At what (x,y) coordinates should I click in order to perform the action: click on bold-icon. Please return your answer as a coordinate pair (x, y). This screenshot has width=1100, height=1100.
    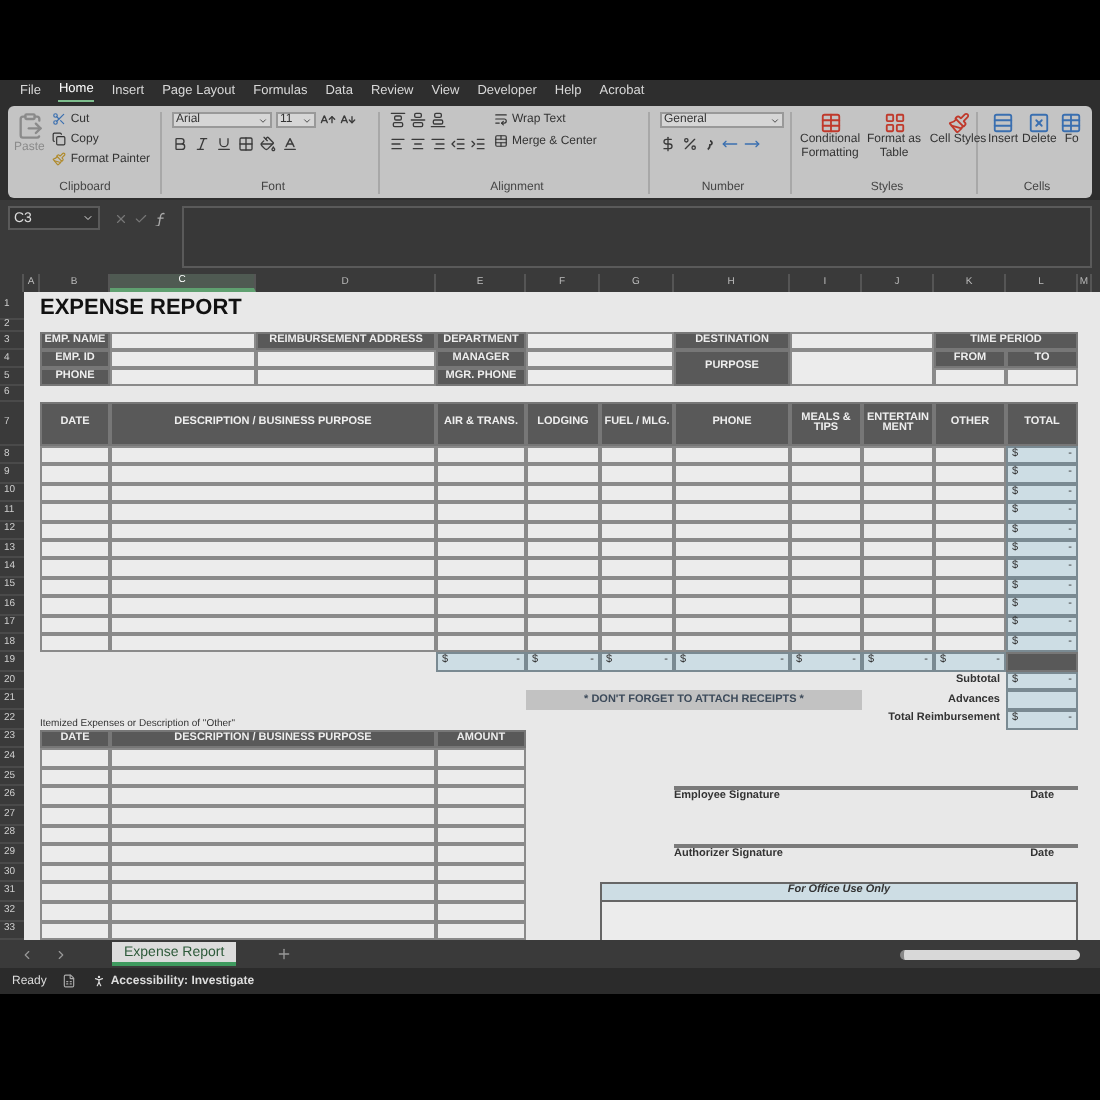
    Looking at the image, I should click on (180, 144).